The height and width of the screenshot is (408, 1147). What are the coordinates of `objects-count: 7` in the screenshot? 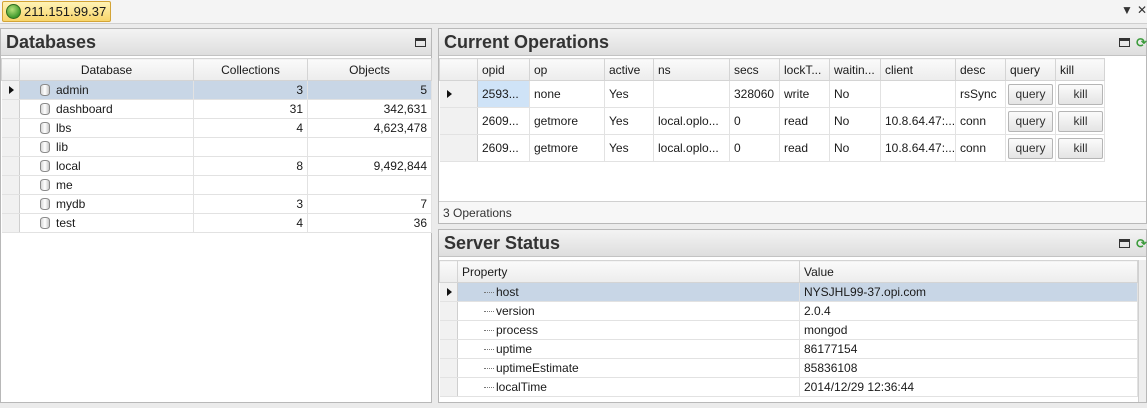 It's located at (369, 204).